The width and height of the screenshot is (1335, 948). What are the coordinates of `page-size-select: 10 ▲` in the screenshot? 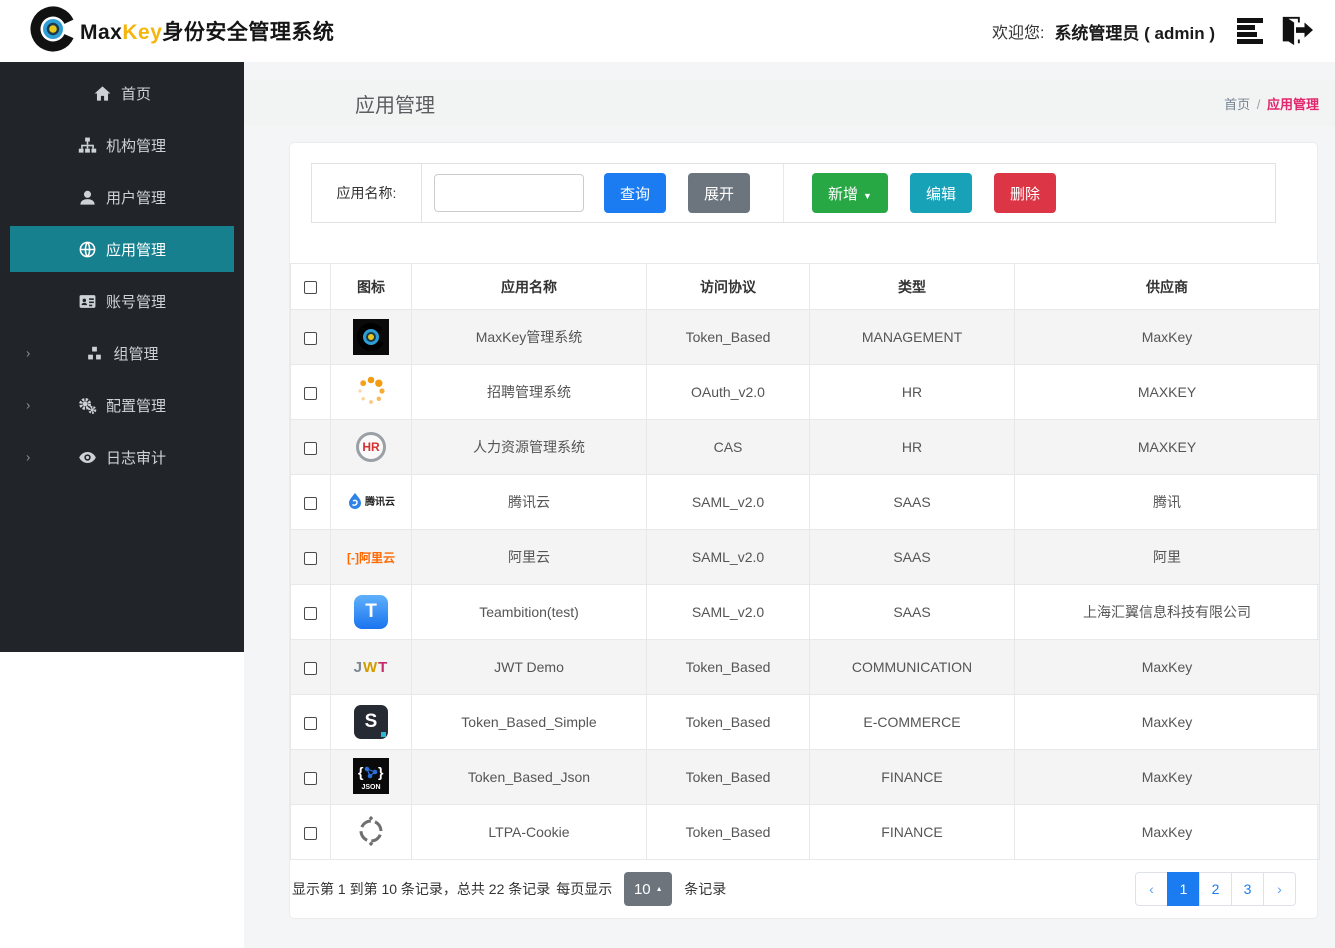 It's located at (648, 889).